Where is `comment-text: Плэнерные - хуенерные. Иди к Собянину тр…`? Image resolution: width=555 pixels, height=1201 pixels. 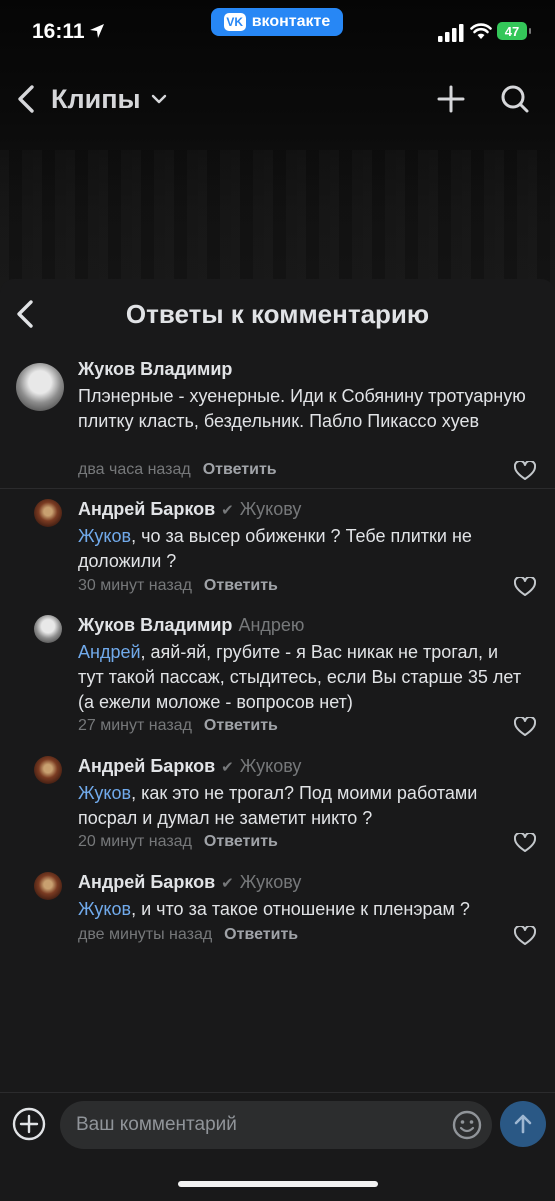
comment-text: Плэнерные - хуенерные. Иди к Собянину тр… is located at coordinates (302, 408).